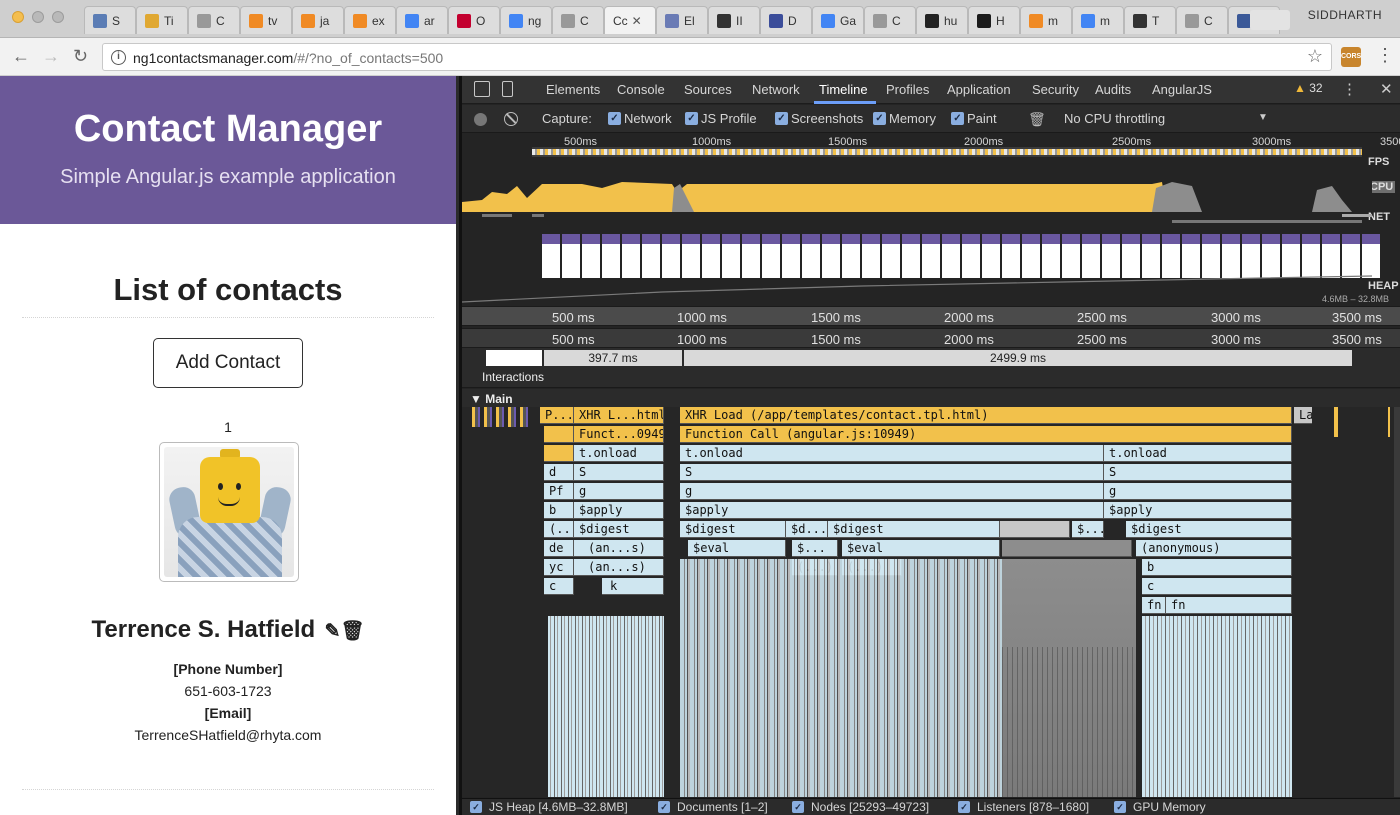 The height and width of the screenshot is (815, 1400). Describe the element at coordinates (332, 631) in the screenshot. I see `edit-icon: ✎` at that location.